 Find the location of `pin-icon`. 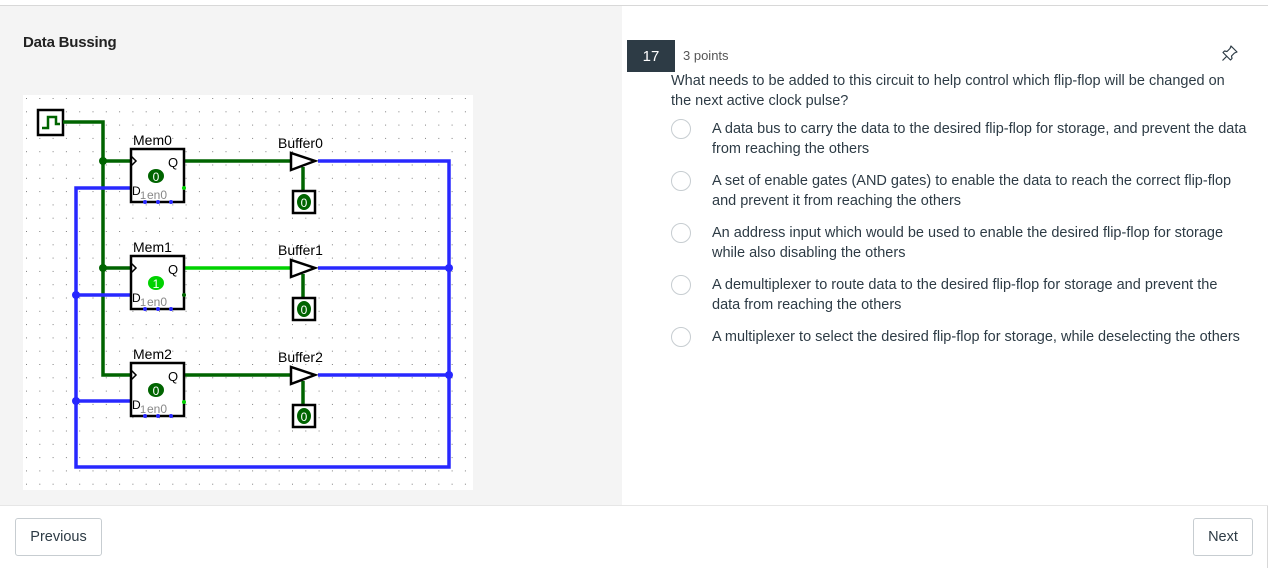

pin-icon is located at coordinates (1230, 53).